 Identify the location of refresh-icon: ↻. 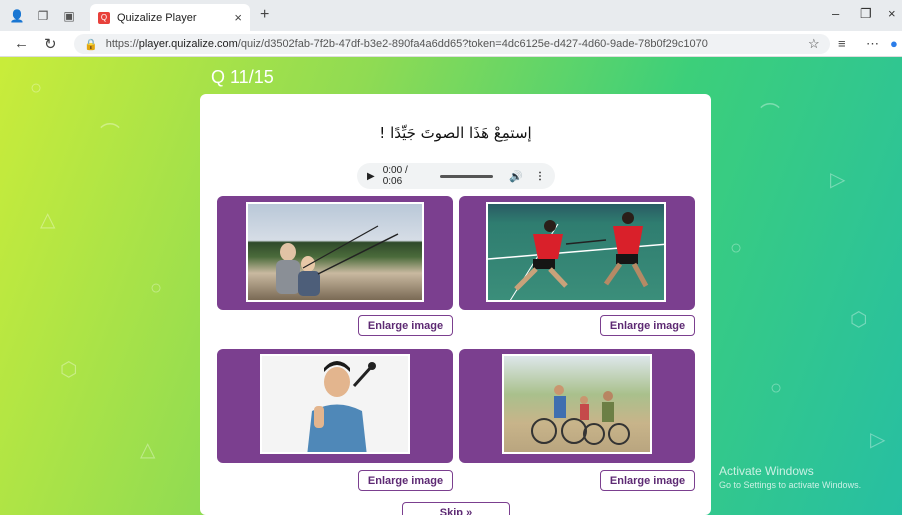
(50, 44).